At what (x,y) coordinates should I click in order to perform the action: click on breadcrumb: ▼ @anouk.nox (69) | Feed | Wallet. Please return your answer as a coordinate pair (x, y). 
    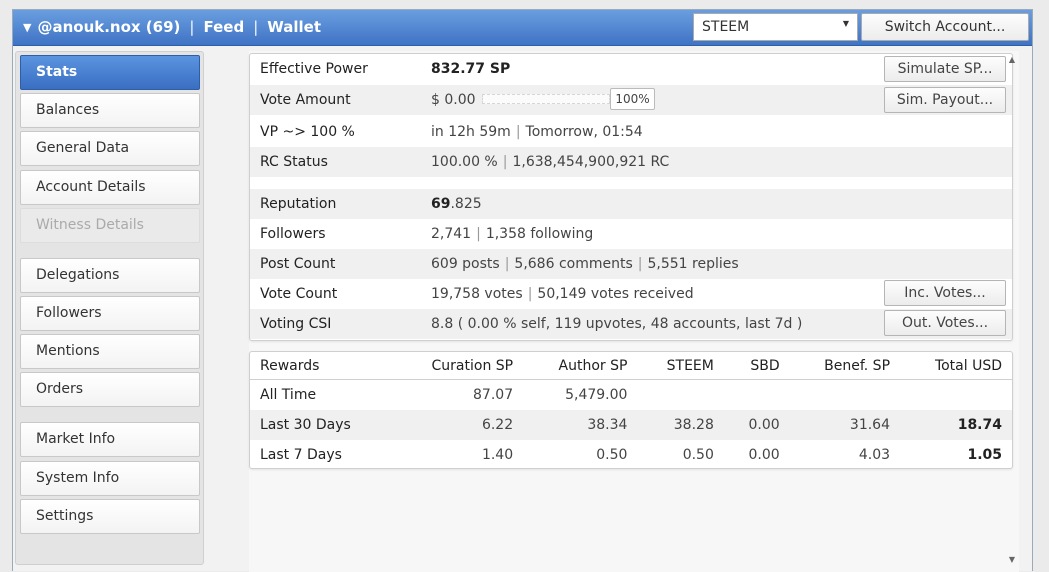
    Looking at the image, I should click on (172, 27).